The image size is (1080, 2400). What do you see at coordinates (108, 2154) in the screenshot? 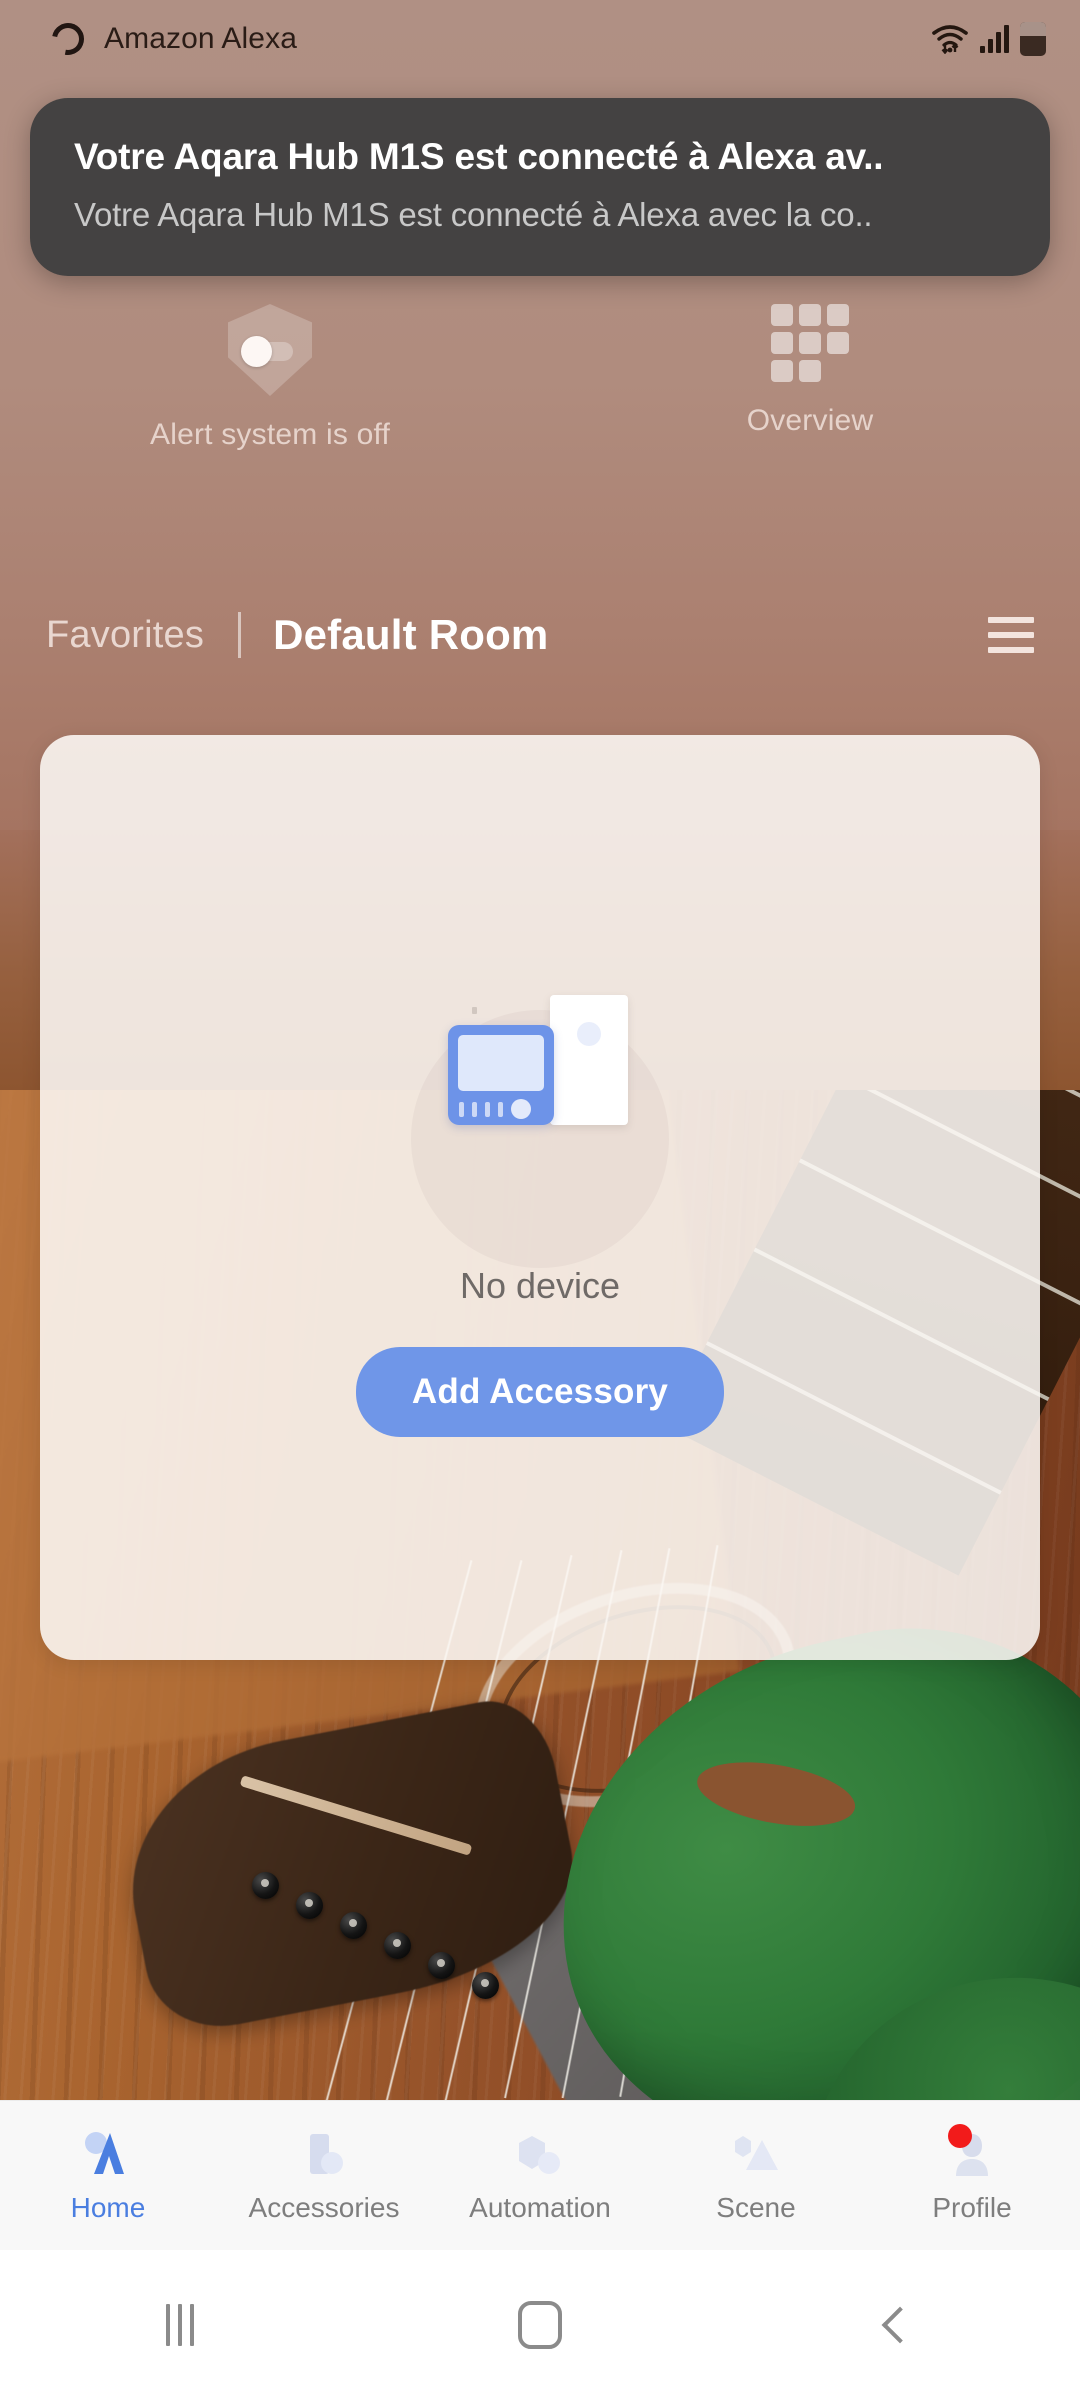
I see `aqara-home-icon` at bounding box center [108, 2154].